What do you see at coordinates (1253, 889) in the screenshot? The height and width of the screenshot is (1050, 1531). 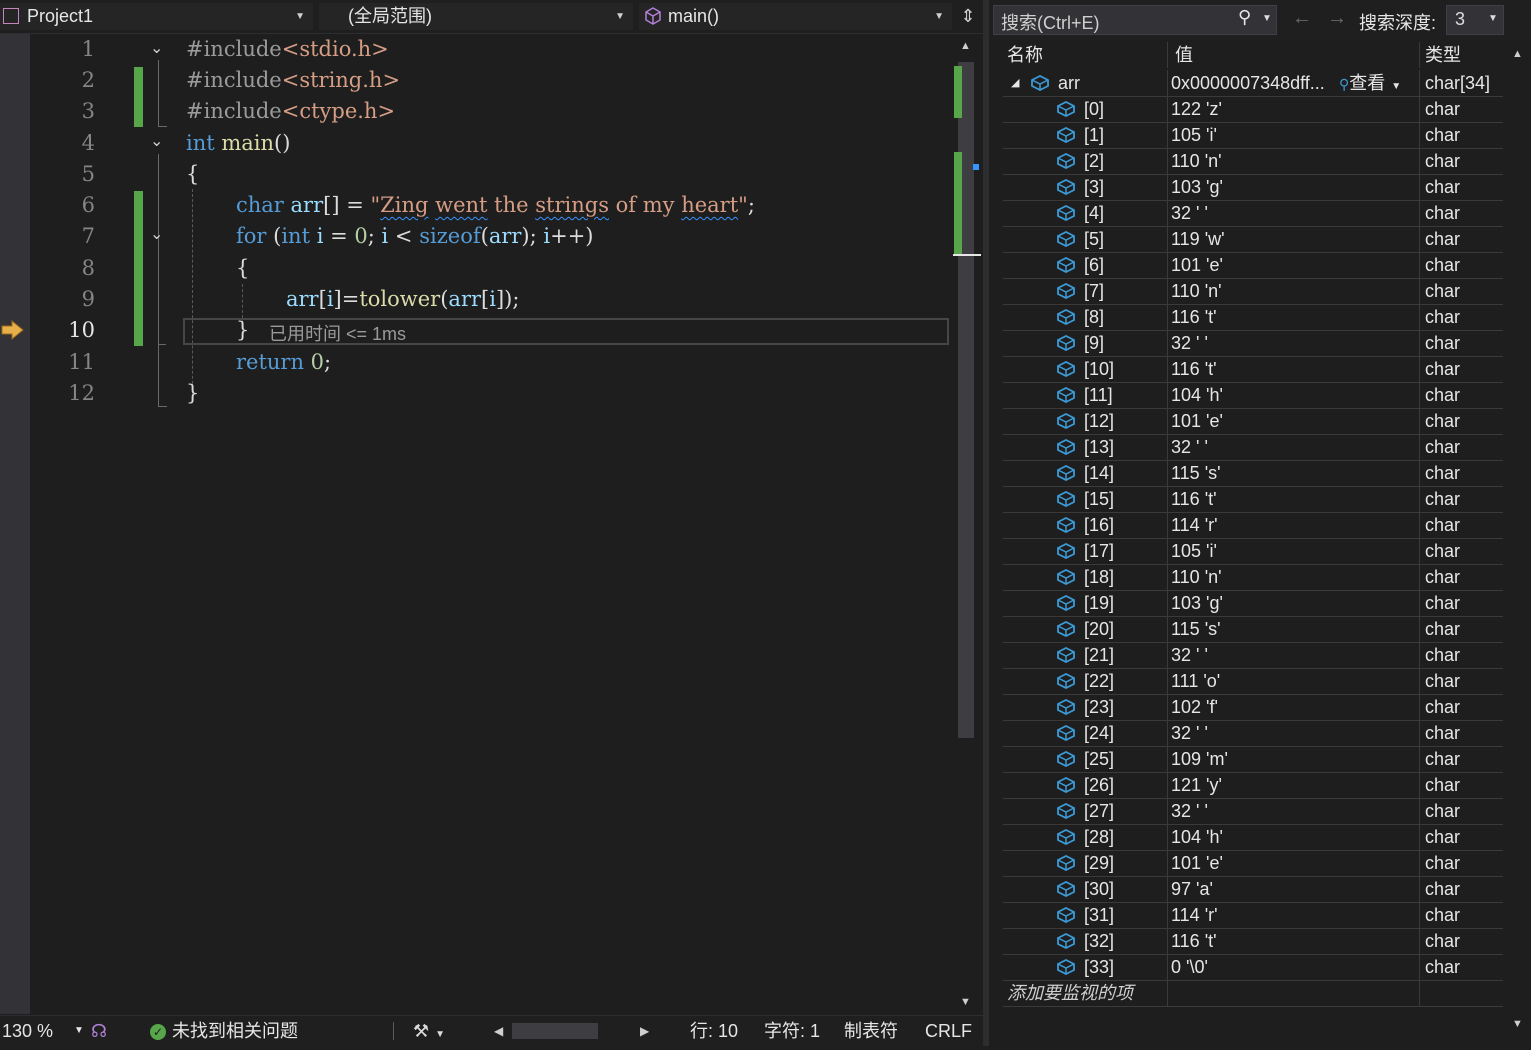 I see `watch-row: [30] 97 'a' char` at bounding box center [1253, 889].